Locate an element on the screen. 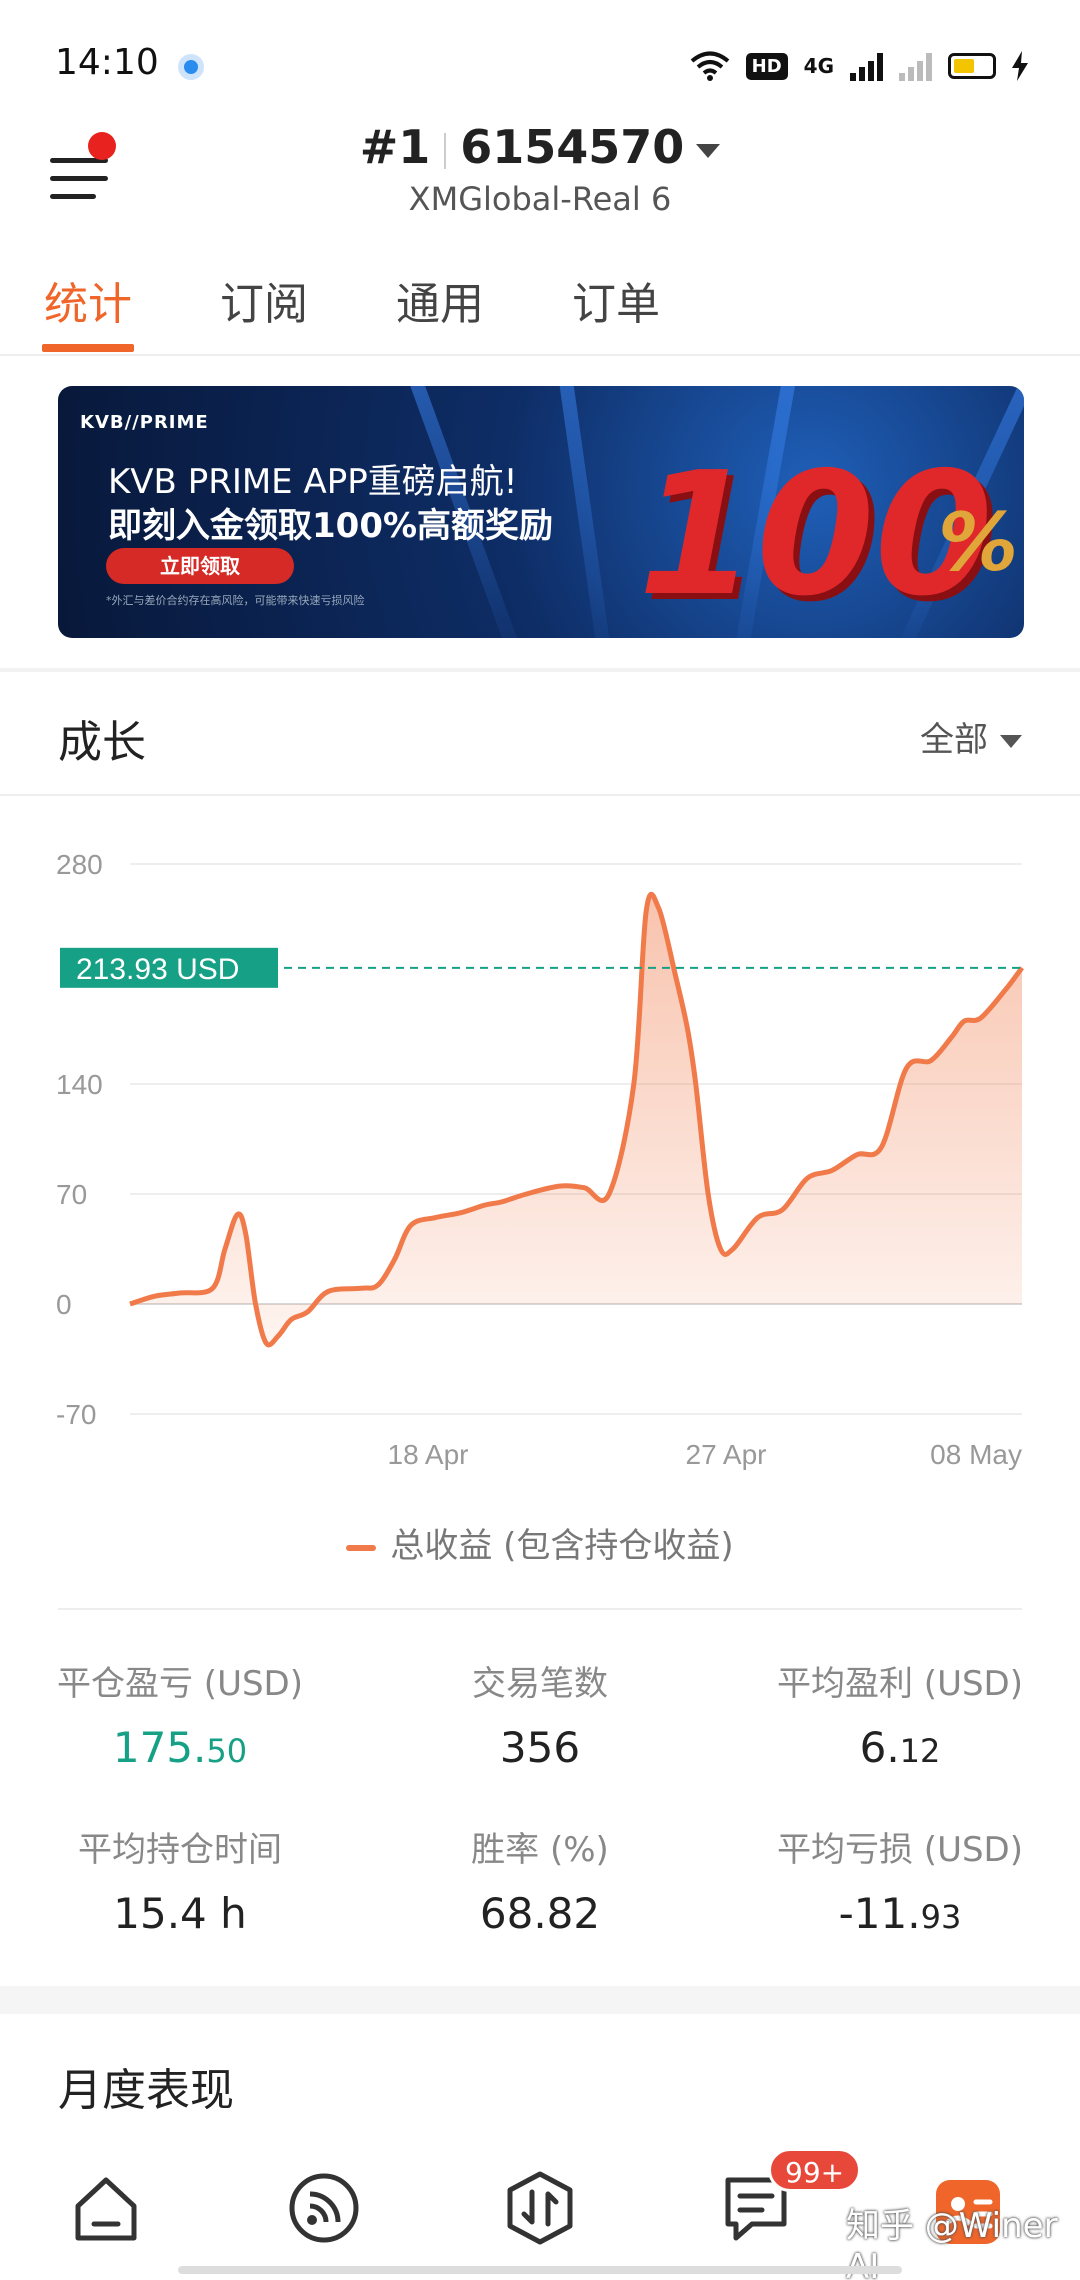 This screenshot has height=2280, width=1080. 4g-label: 4G is located at coordinates (818, 66).